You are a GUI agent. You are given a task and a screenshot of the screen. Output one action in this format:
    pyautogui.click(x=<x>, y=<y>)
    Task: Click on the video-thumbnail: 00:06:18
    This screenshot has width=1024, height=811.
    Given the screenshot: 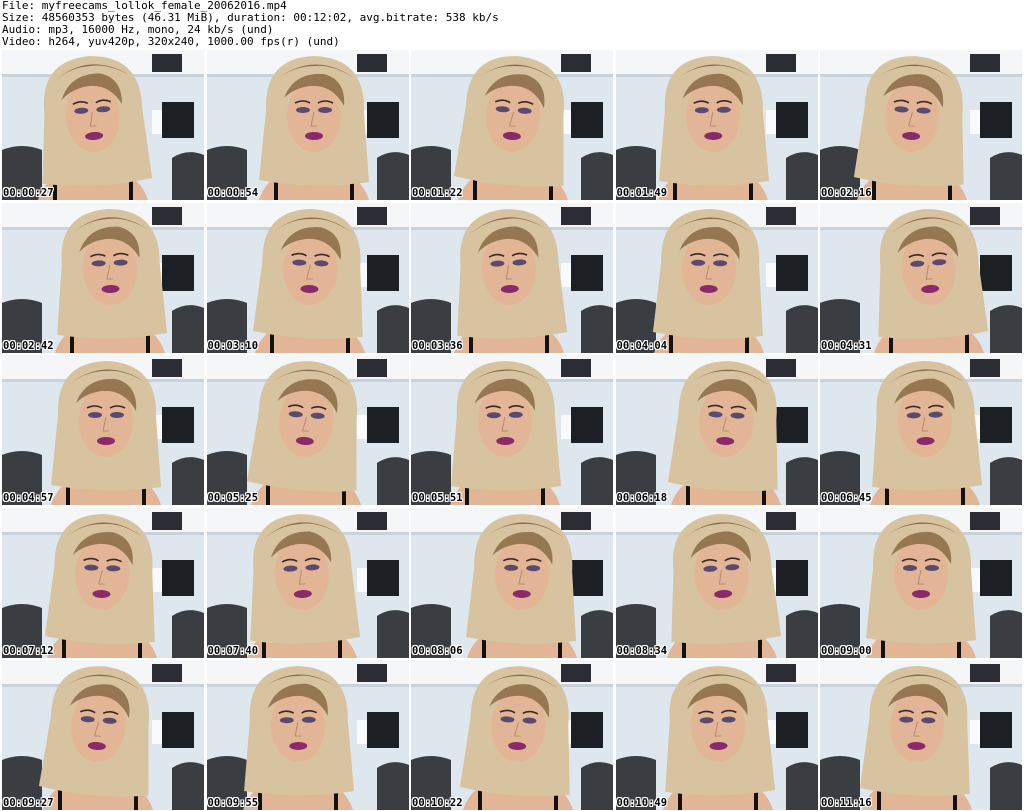 What is the action you would take?
    pyautogui.click(x=716, y=430)
    